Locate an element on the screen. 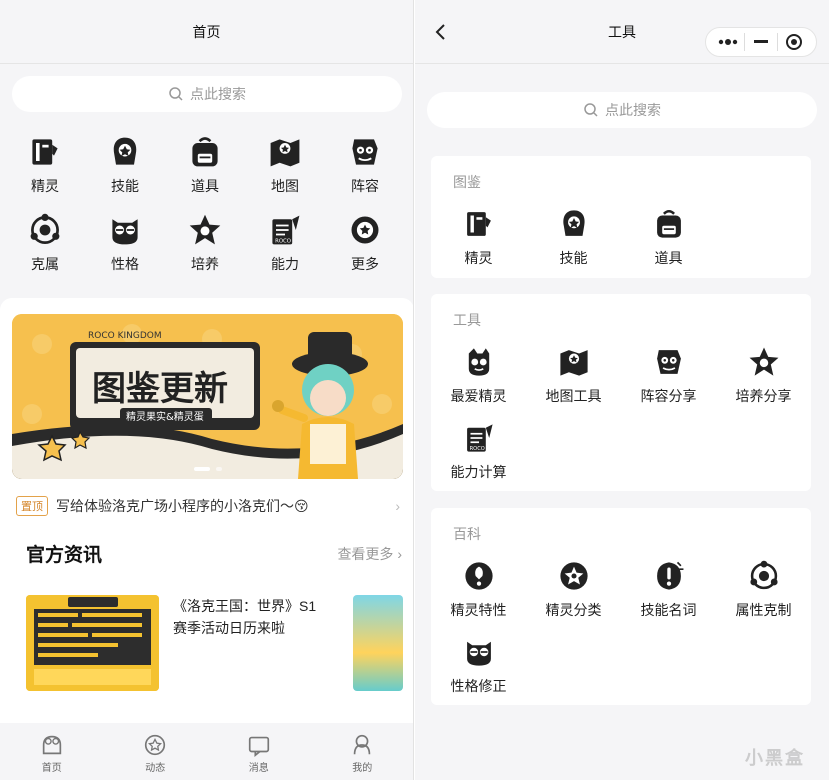  minimize-button is located at coordinates (761, 42).